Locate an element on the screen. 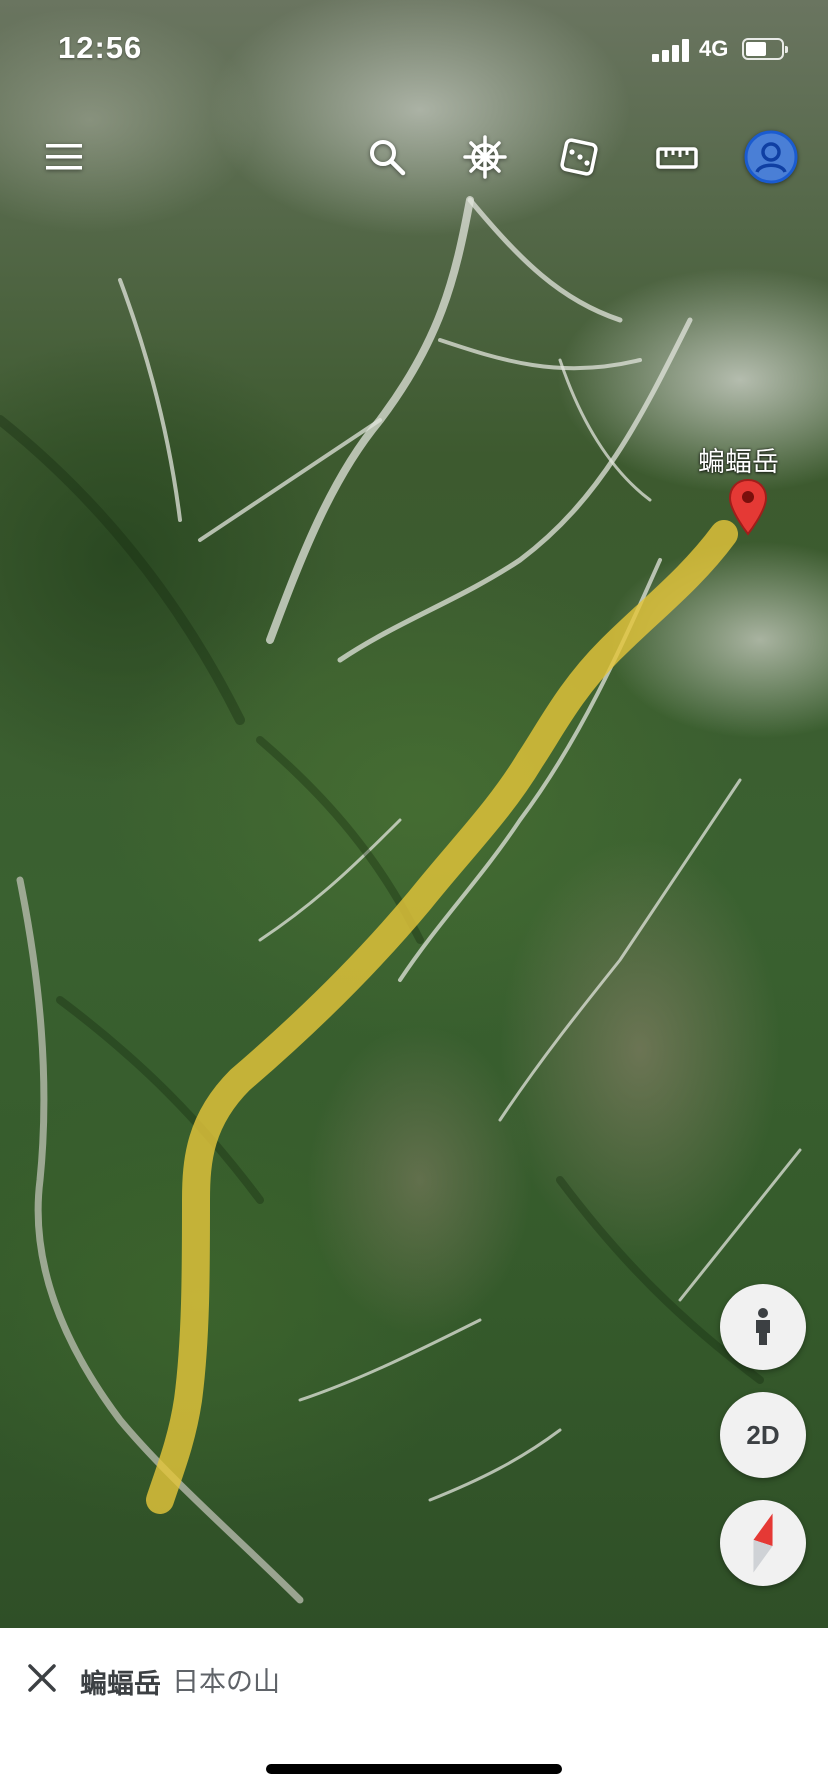 This screenshot has width=828, height=1792. close-button is located at coordinates (42, 1678).